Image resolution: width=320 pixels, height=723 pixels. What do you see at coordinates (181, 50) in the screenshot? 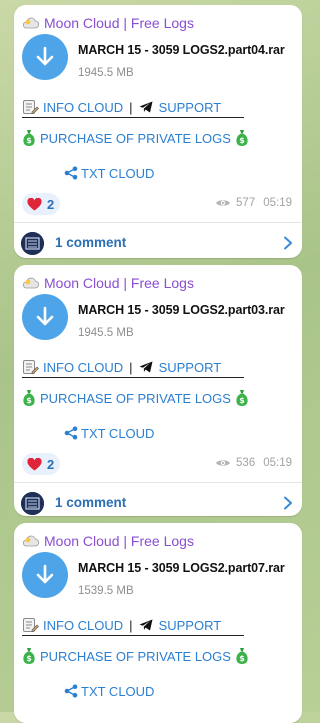
I see `file-name: MARCH 15 - 3059 LOGS2.part04.rar` at bounding box center [181, 50].